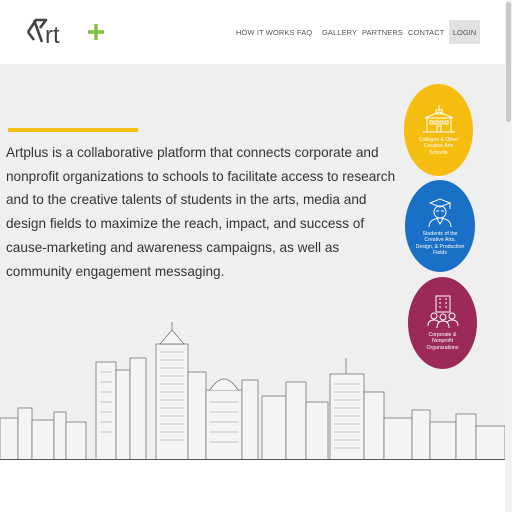 The image size is (512, 512). What do you see at coordinates (508, 256) in the screenshot?
I see `page-scrollbar` at bounding box center [508, 256].